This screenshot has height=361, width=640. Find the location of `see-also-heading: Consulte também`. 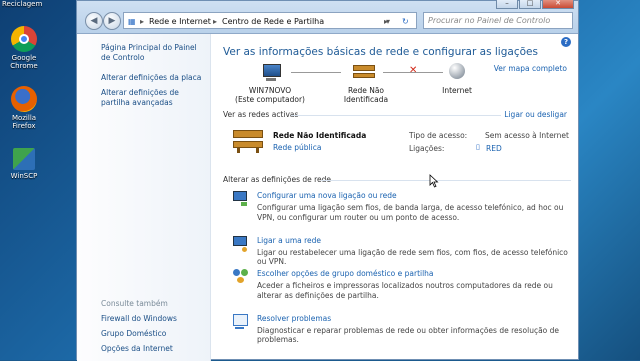

see-also-heading: Consulte também is located at coordinates (134, 303).